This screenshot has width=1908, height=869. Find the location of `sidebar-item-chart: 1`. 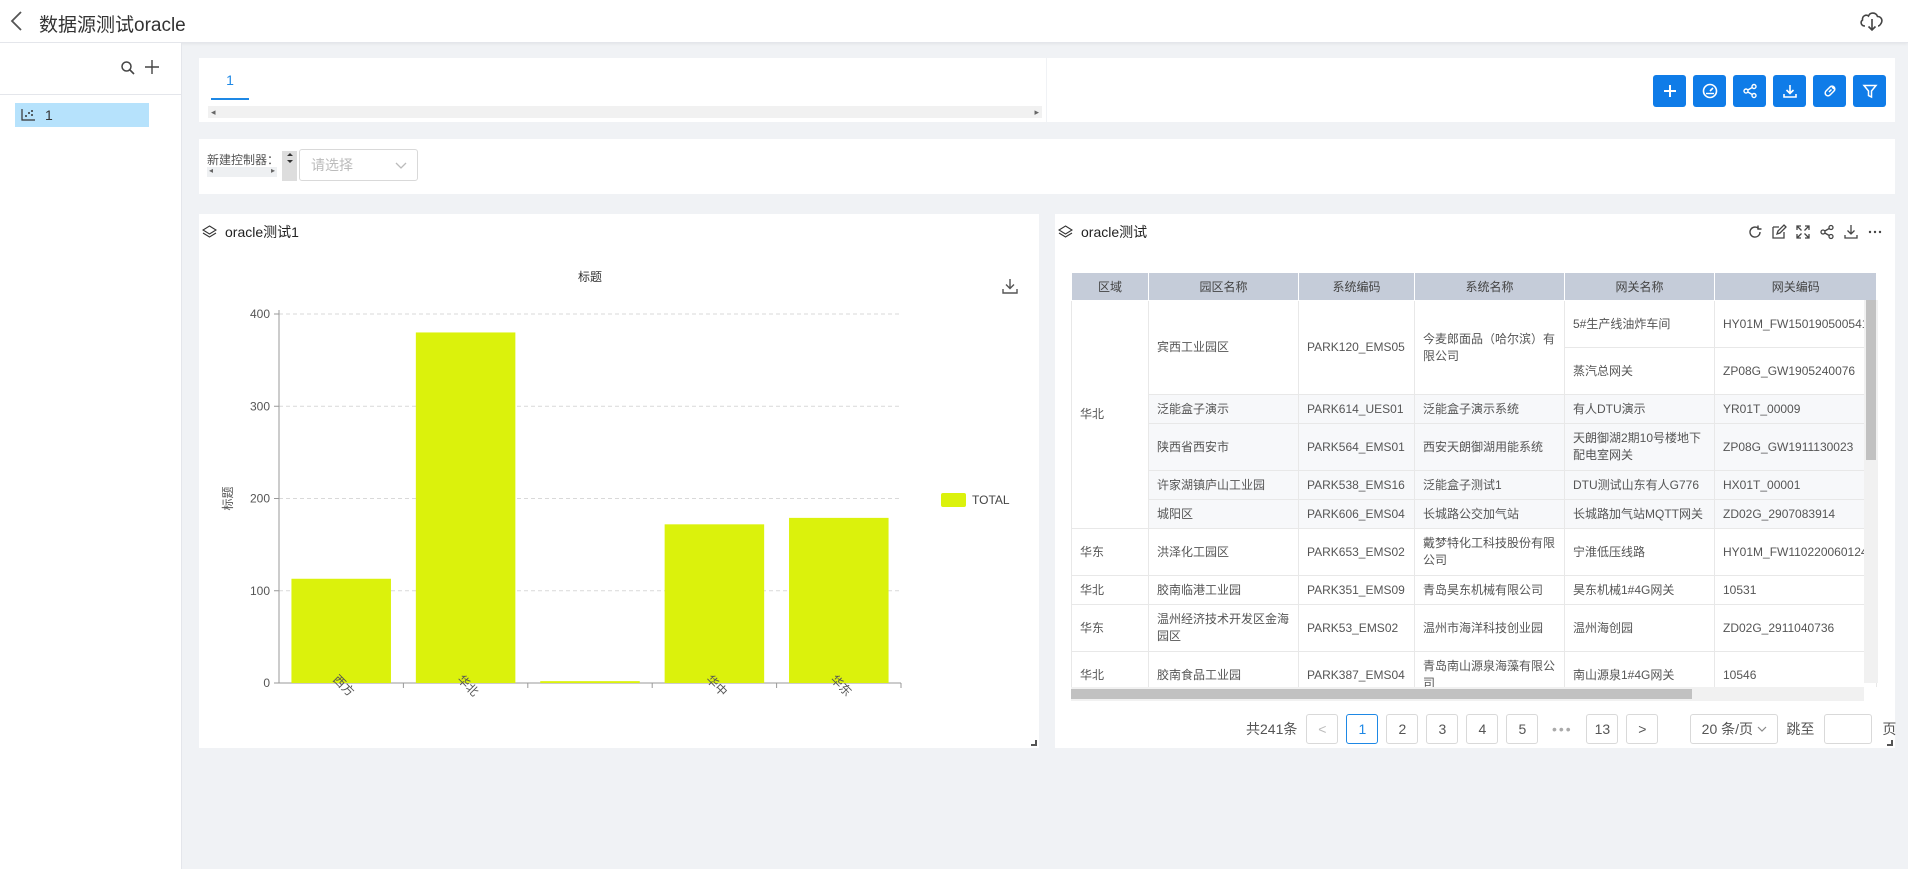

sidebar-item-chart: 1 is located at coordinates (82, 115).